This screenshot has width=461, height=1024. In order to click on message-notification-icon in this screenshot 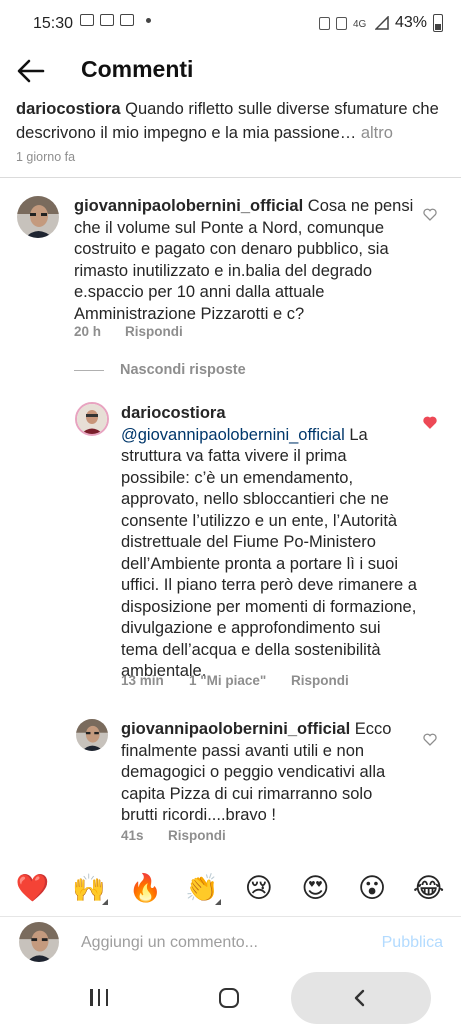, I will do `click(127, 20)`.